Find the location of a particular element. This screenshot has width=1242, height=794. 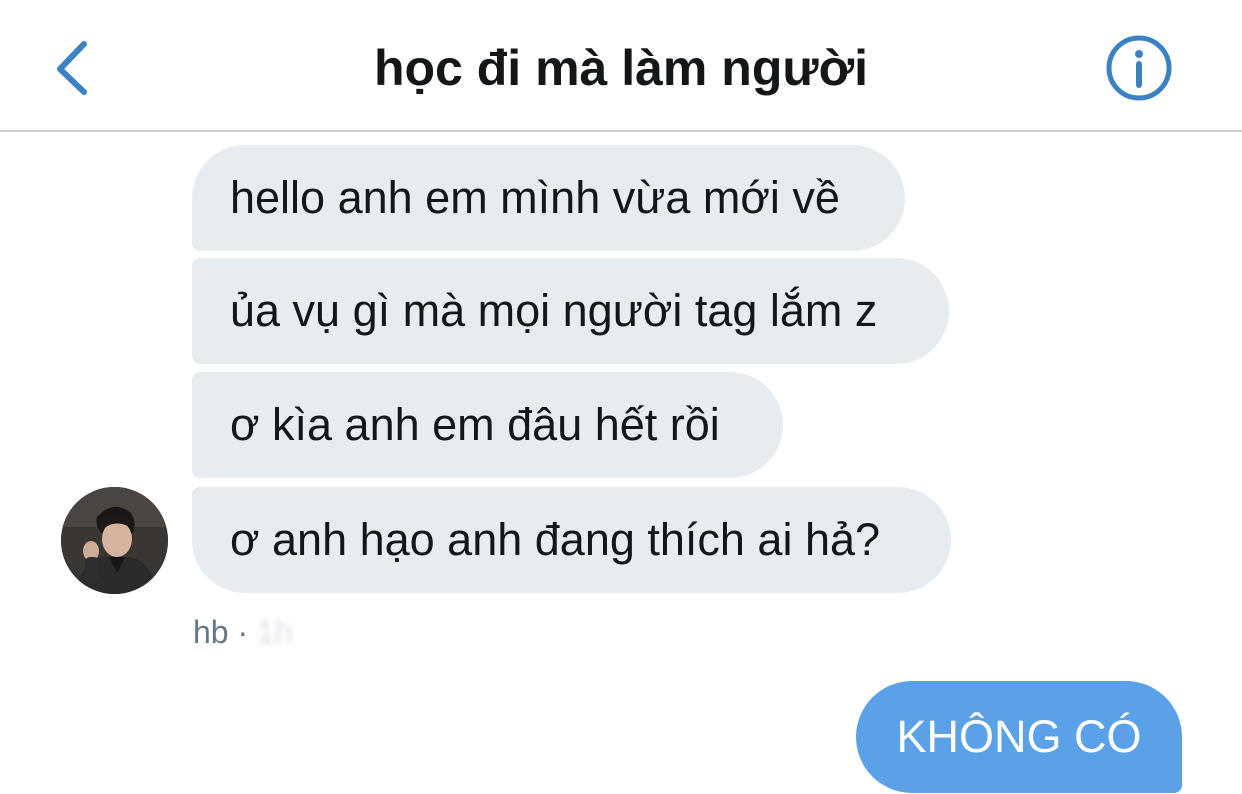

received-message: ủa vụ gì mà mọi người tag lắm z is located at coordinates (570, 311).